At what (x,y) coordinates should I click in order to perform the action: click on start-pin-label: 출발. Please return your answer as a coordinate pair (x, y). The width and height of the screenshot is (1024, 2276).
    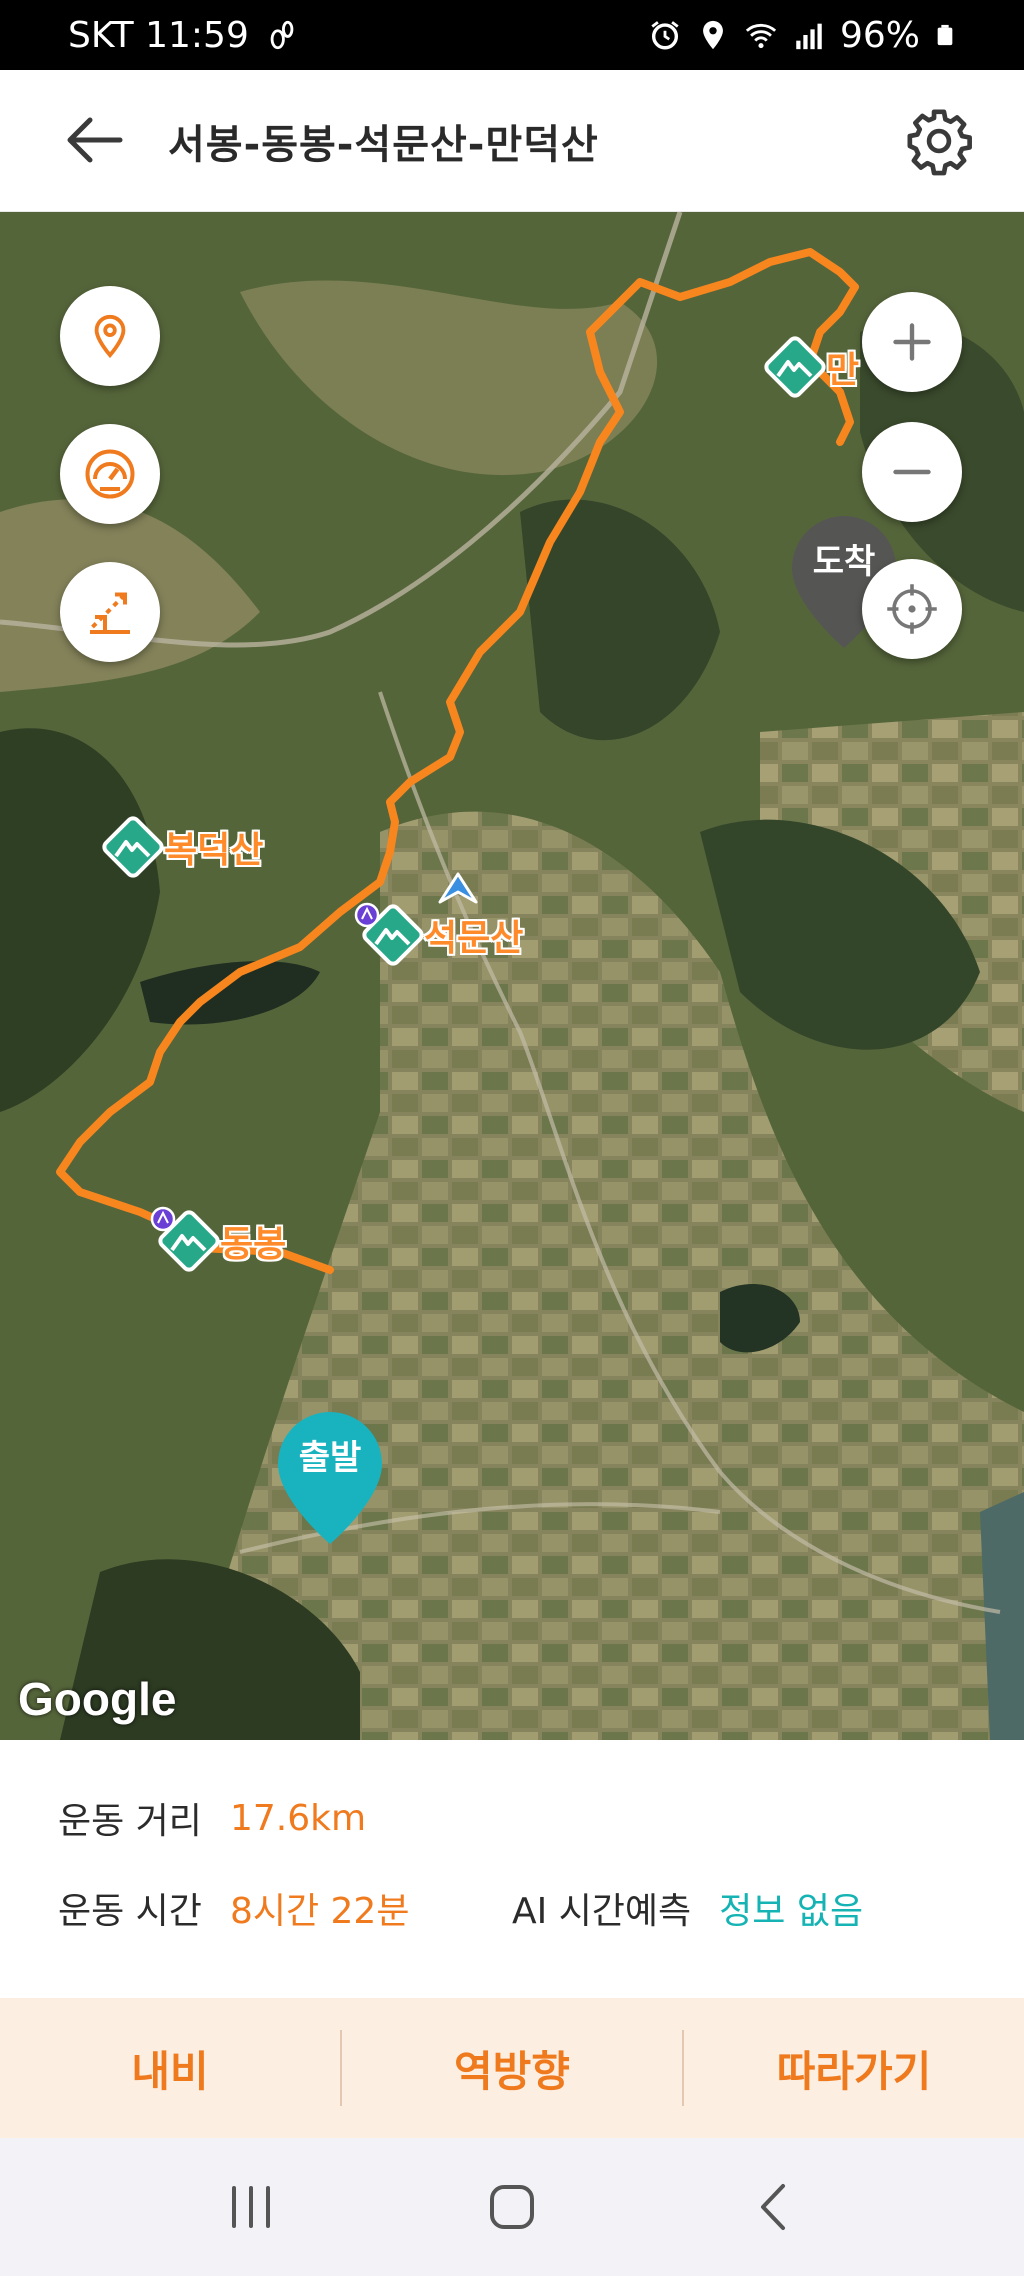
    Looking at the image, I should click on (330, 1458).